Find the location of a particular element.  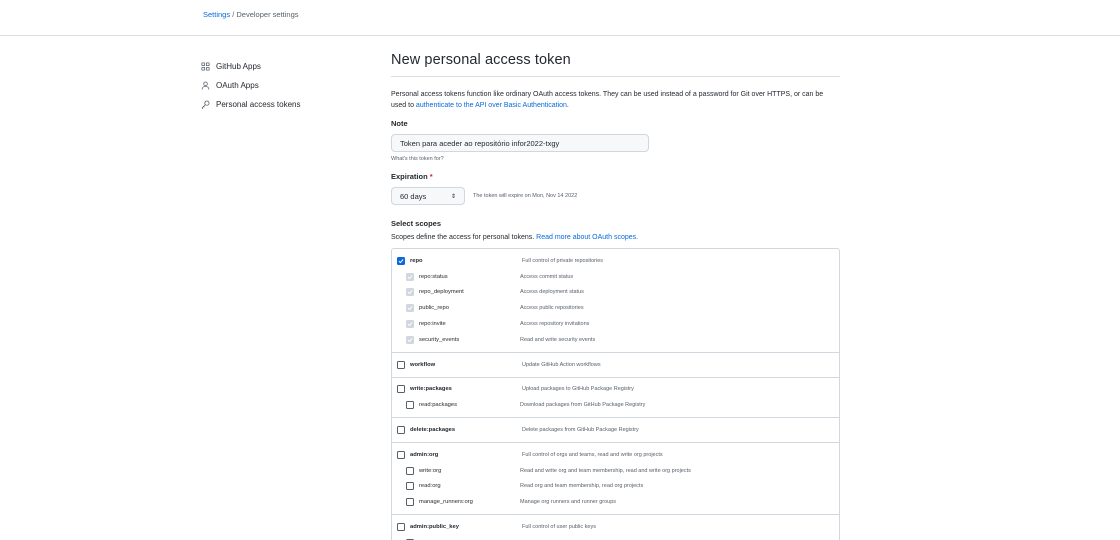

scope-description: Access deployment status is located at coordinates (552, 292).